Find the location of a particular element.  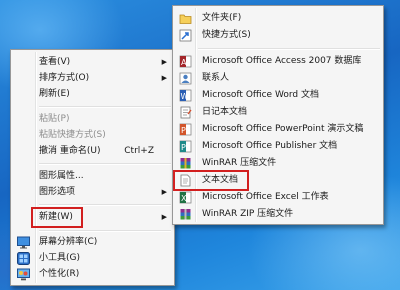

new-item-folder: 文件夹(F) is located at coordinates (278, 18).